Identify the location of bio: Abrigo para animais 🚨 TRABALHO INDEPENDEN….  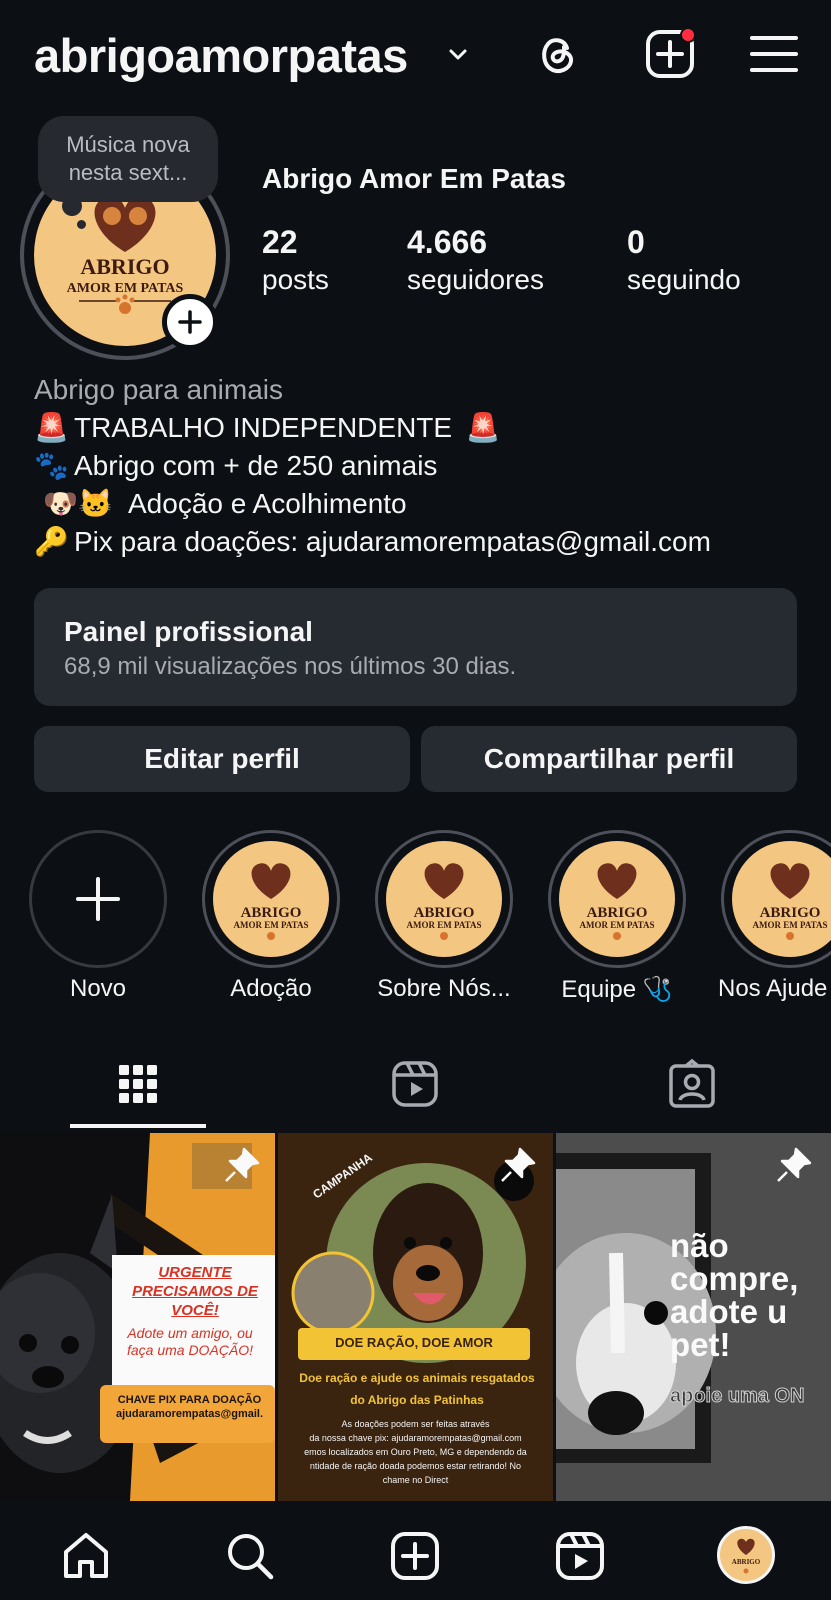
(372, 466).